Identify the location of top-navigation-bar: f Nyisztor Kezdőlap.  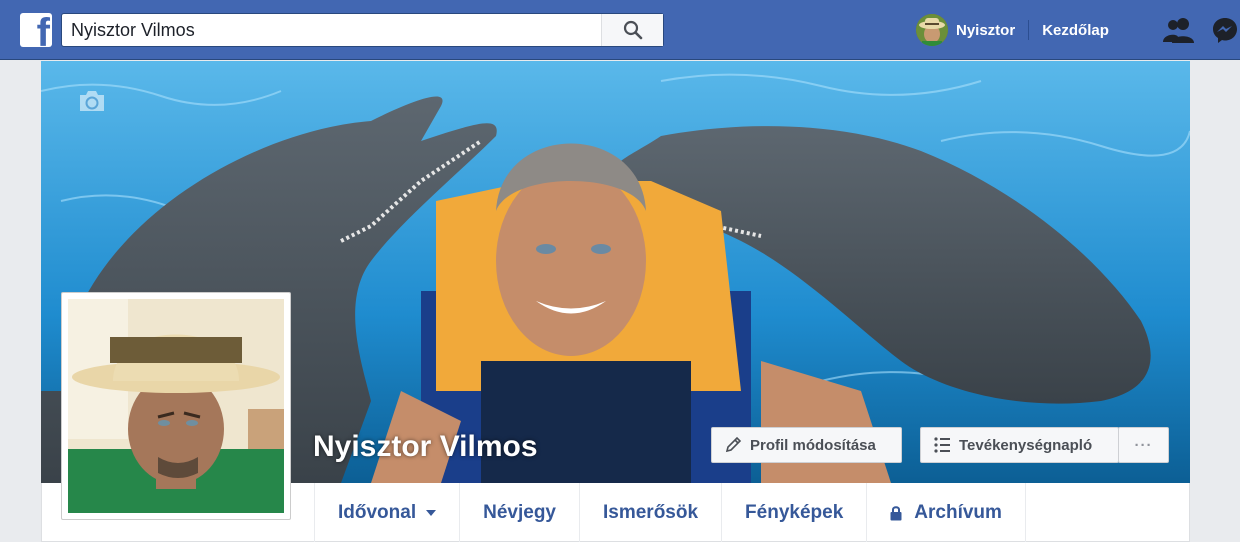
(620, 30).